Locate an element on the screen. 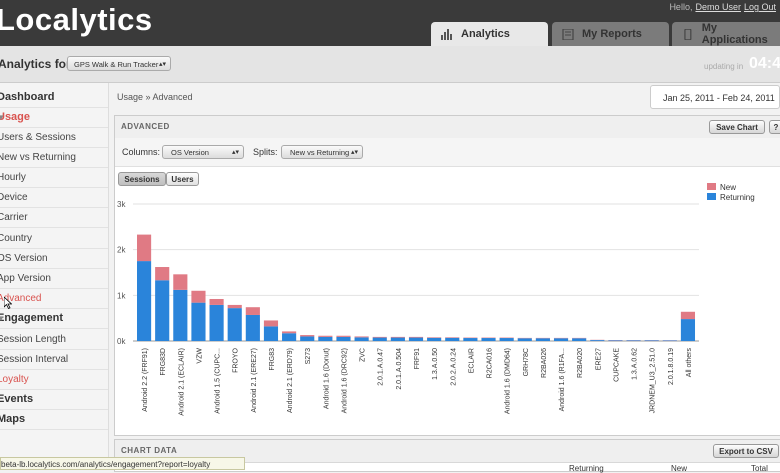 This screenshot has height=473, width=780. sidebar-item-carrier: Carrier is located at coordinates (54, 218).